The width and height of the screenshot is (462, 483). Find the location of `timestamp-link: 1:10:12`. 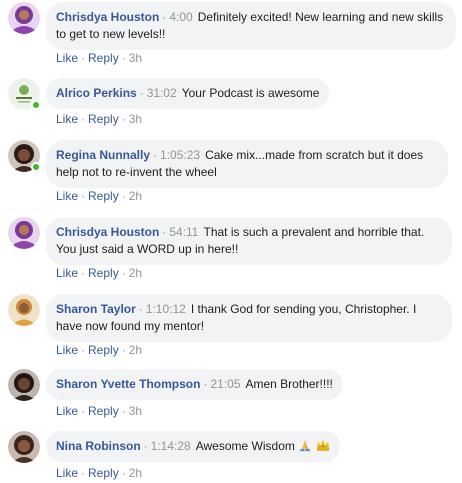

timestamp-link: 1:10:12 is located at coordinates (166, 309).